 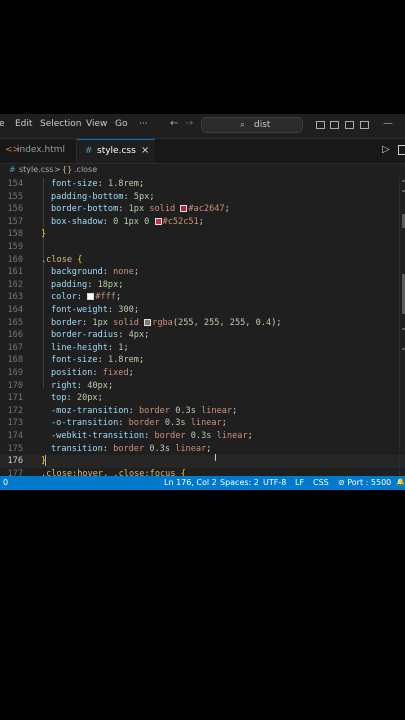 I want to click on code-token: {, so click(x=80, y=259).